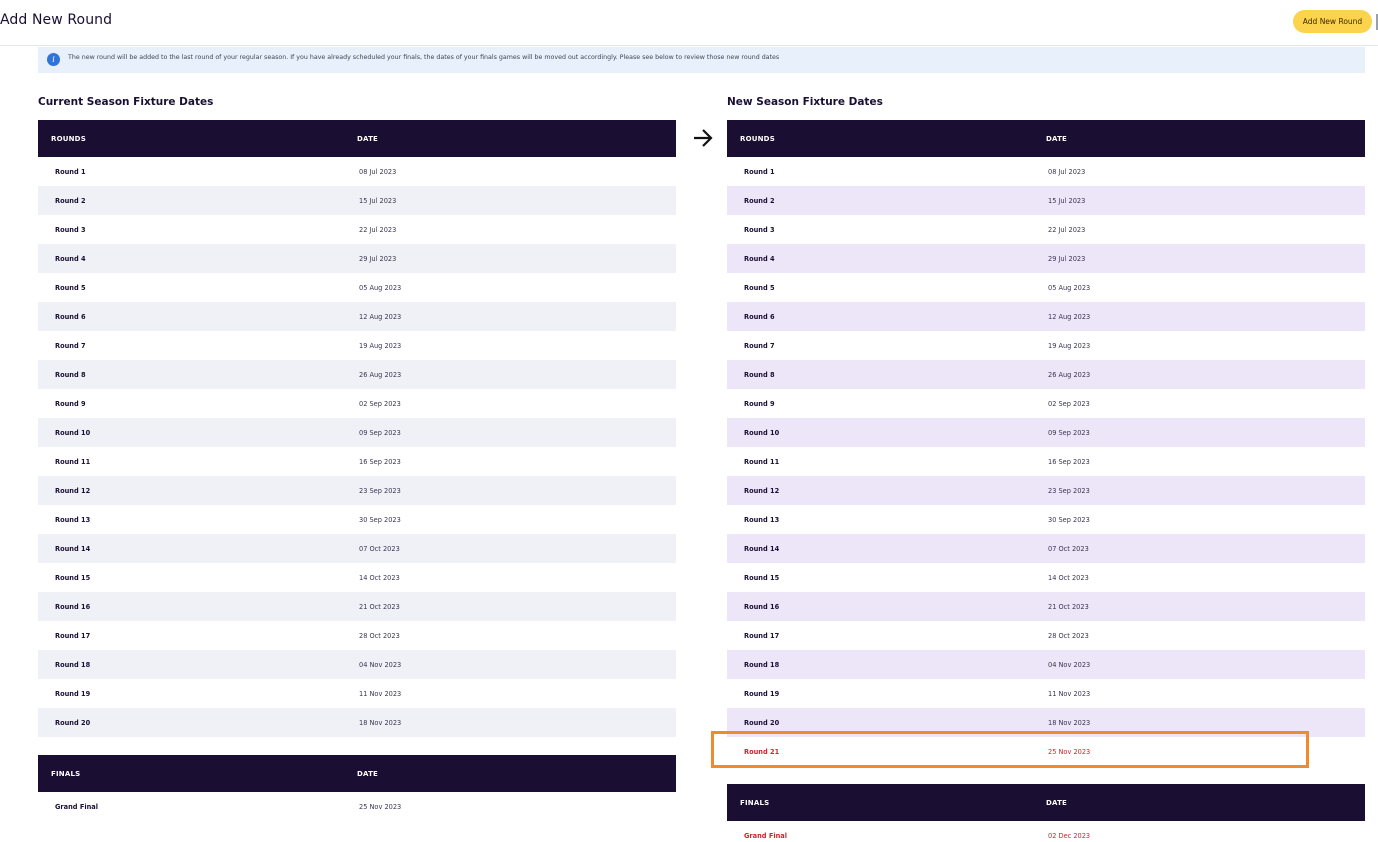  Describe the element at coordinates (1046, 138) in the screenshot. I see `table-header: ROUNDS DATE` at that location.